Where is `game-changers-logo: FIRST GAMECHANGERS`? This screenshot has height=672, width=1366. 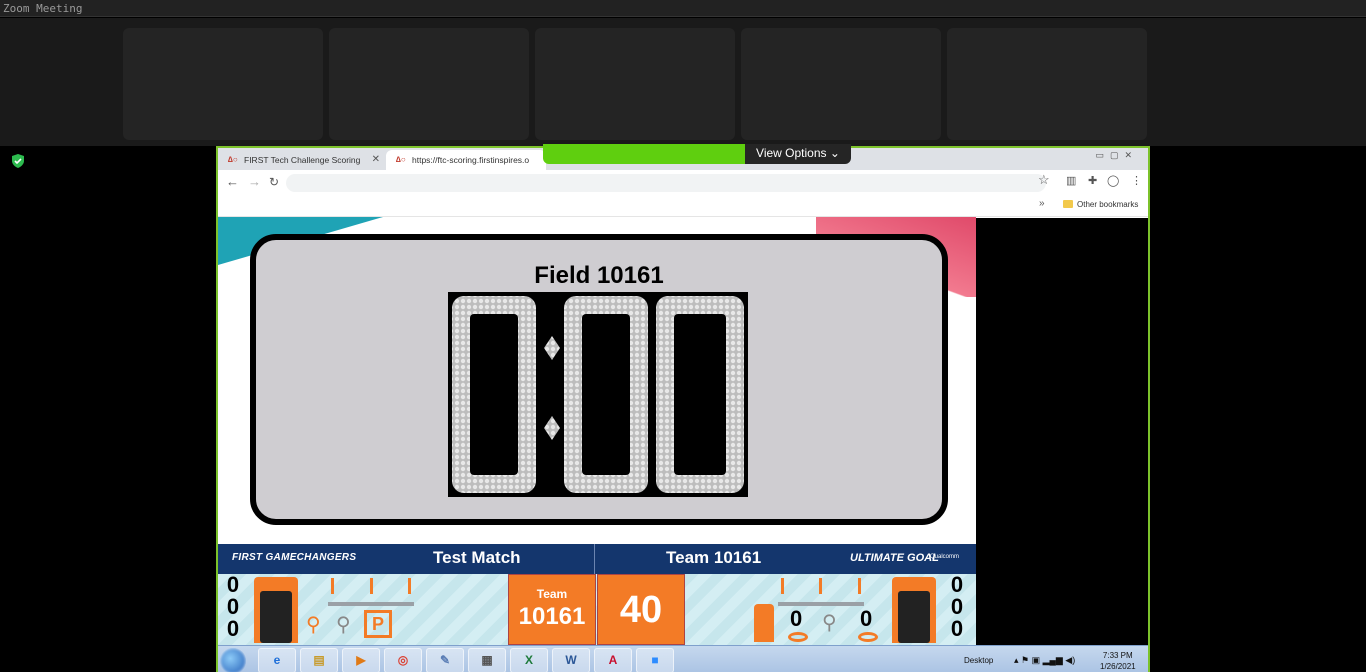
game-changers-logo: FIRST GAMECHANGERS is located at coordinates (294, 557).